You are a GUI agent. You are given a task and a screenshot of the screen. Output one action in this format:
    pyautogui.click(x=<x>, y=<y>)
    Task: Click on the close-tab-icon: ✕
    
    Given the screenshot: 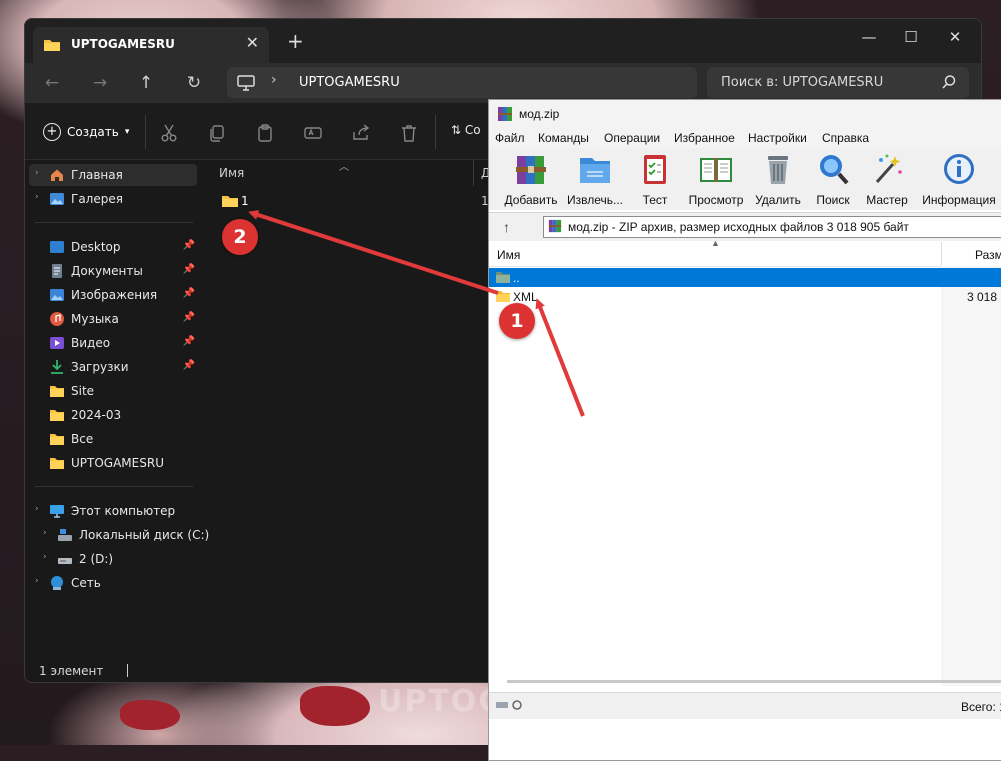 What is the action you would take?
    pyautogui.click(x=252, y=42)
    